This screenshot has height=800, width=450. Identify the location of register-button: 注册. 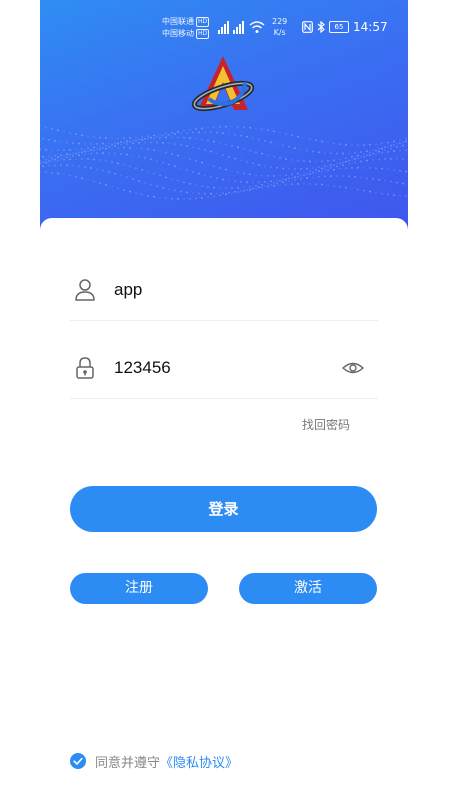
(139, 588).